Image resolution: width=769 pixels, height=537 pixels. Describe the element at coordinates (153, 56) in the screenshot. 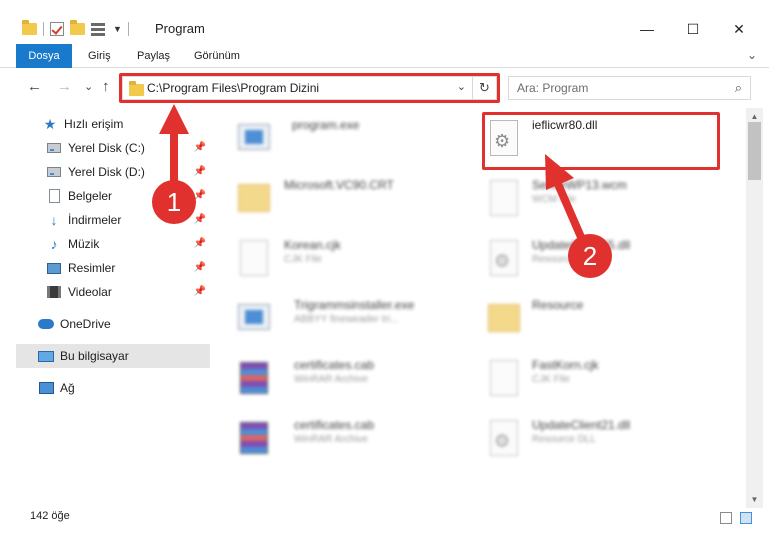

I see `tab-share: Paylaş` at that location.